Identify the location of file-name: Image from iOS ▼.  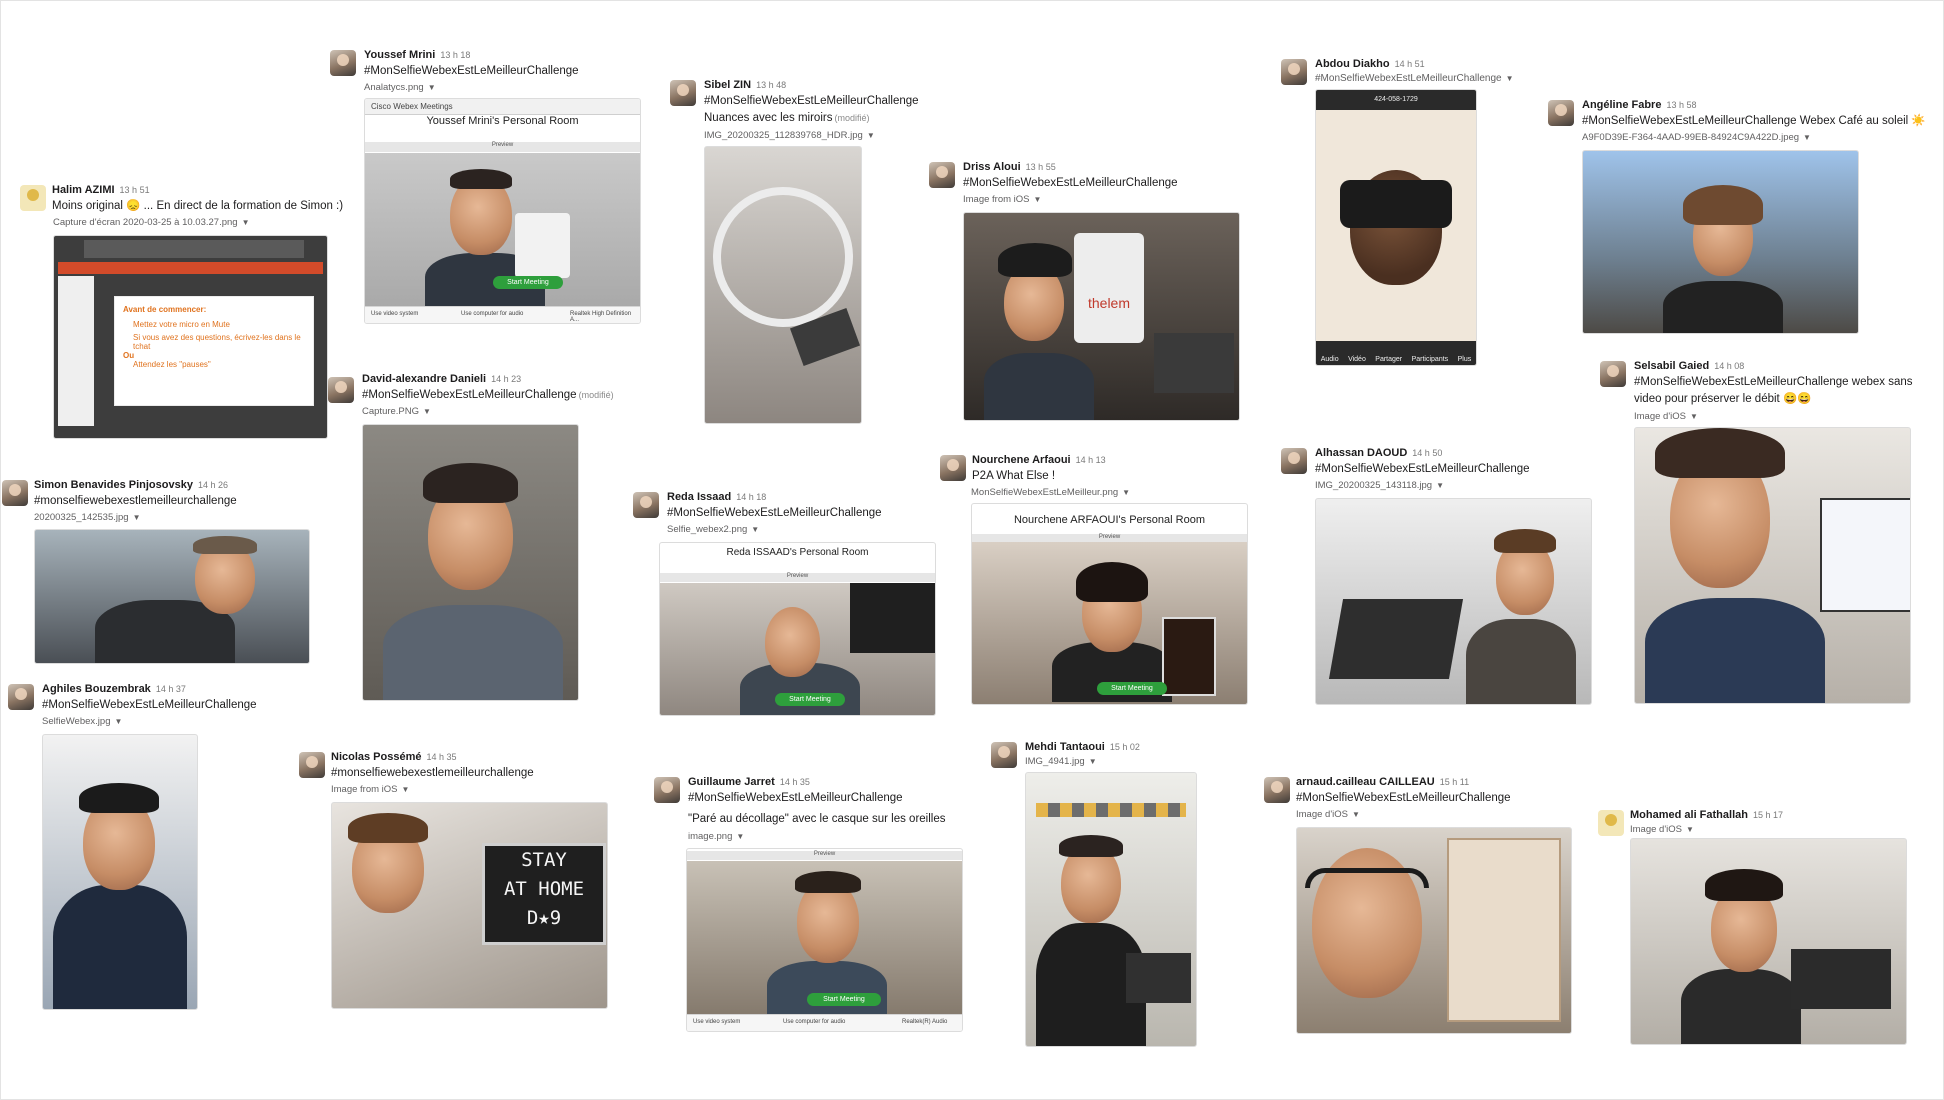
(370, 790).